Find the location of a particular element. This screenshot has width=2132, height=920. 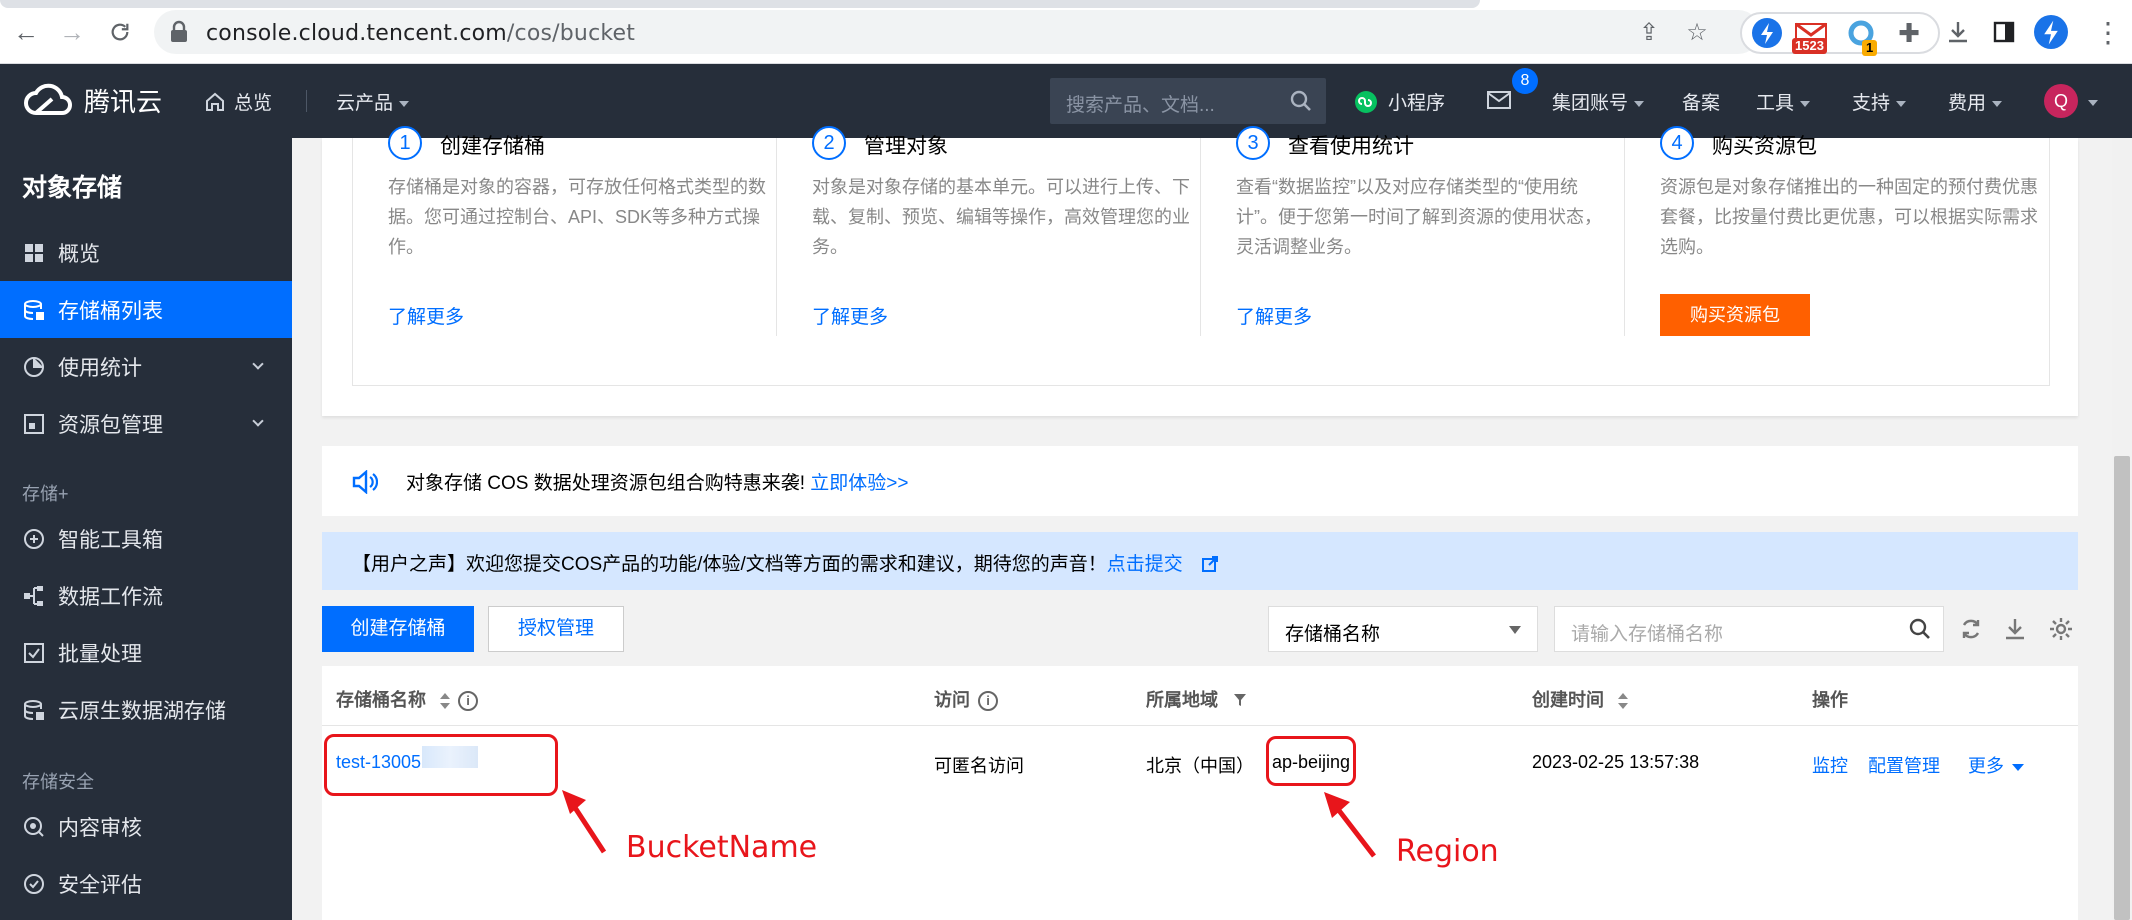

promo-announcement: 对象存储 COS 数据处理资源包组合购特惠来袭! 立即体验>> is located at coordinates (1200, 481).